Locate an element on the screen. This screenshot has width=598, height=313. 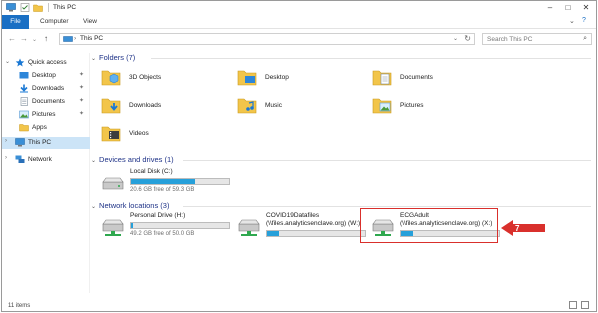
sidebar-item-label: Documents is located at coordinates (48, 101).